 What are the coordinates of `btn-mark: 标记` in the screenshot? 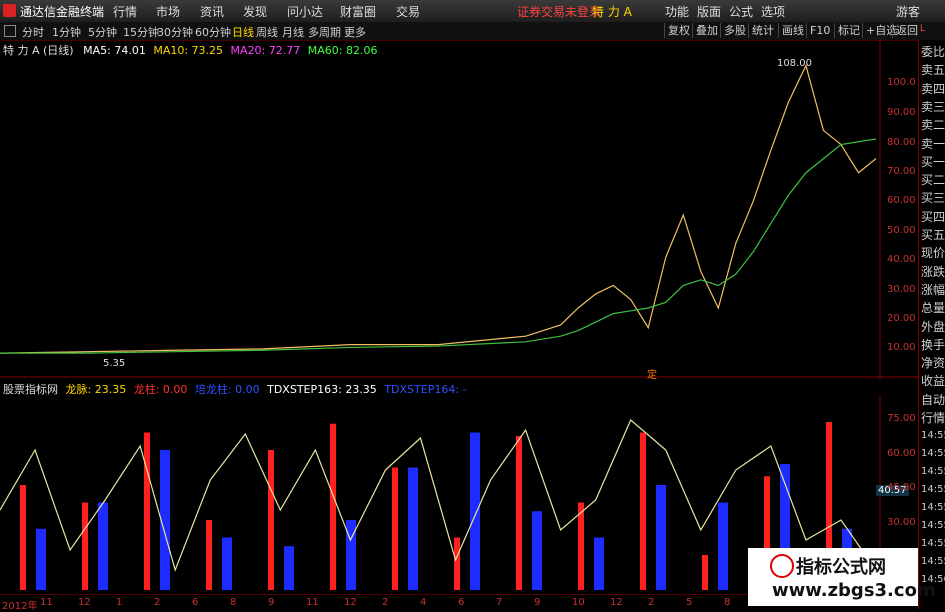 It's located at (848, 30).